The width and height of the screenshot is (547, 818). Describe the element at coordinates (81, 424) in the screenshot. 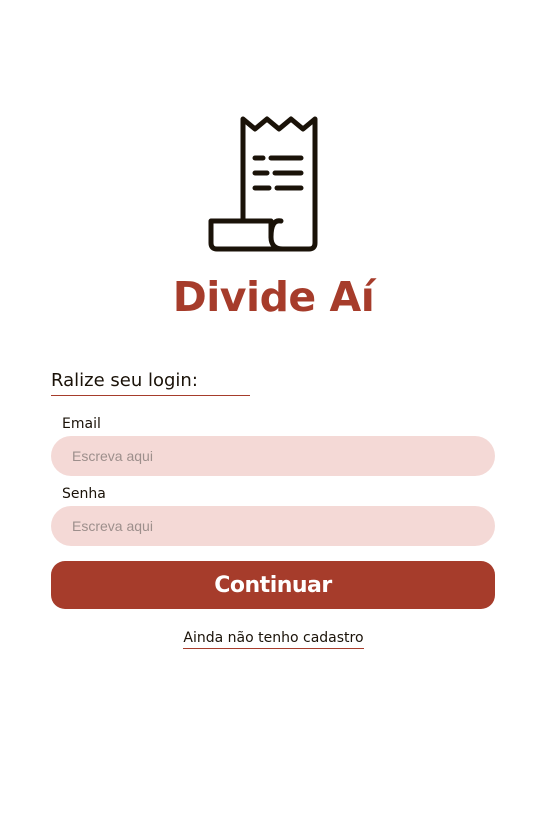

I see `email-label: Email` at that location.